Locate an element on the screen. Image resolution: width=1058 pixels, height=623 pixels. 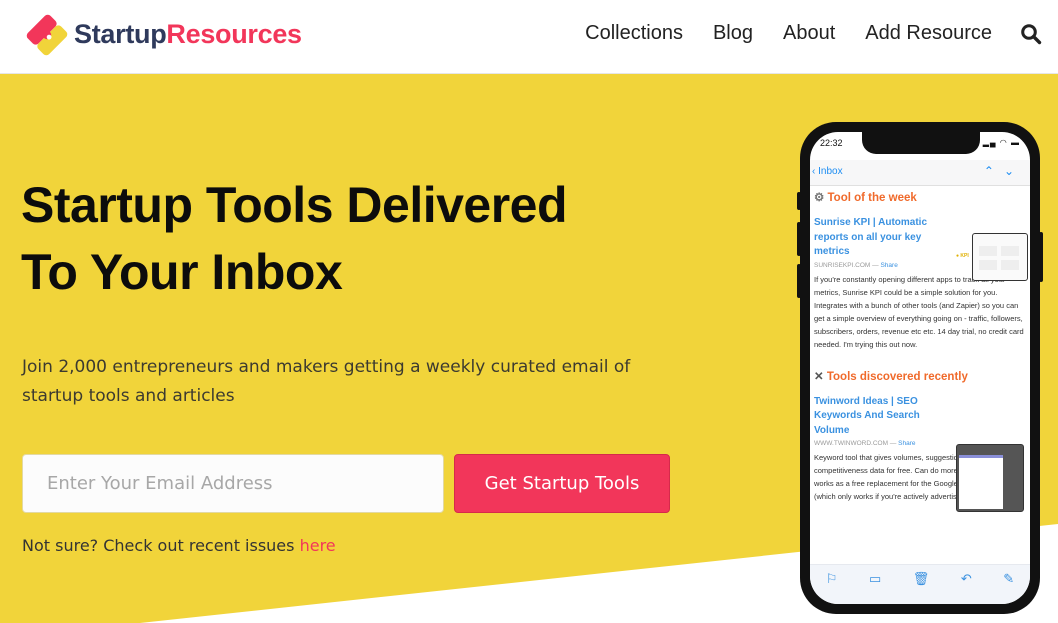
section-heading-text: Tool of the week is located at coordinates (872, 198).